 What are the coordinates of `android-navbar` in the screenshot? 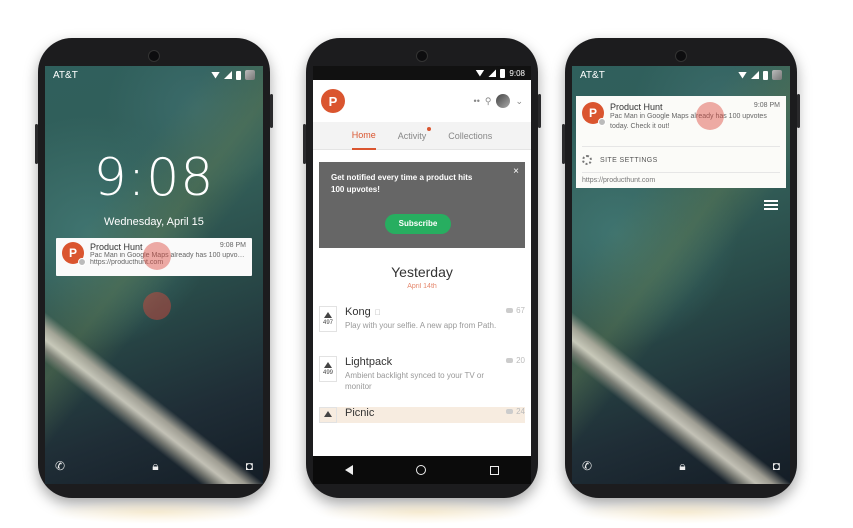 It's located at (422, 470).